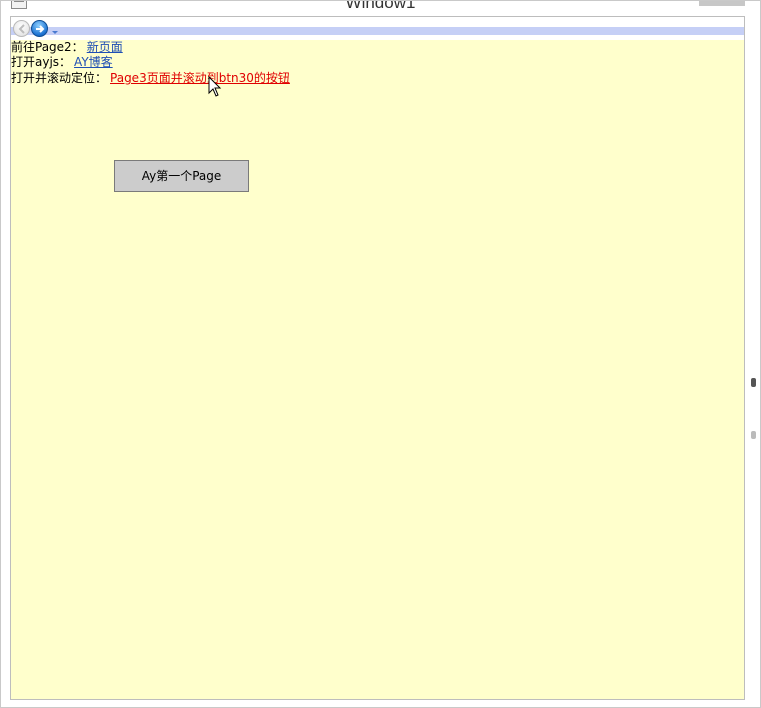 This screenshot has width=761, height=708. I want to click on link-label: 打开并滚动定位：, so click(59, 78).